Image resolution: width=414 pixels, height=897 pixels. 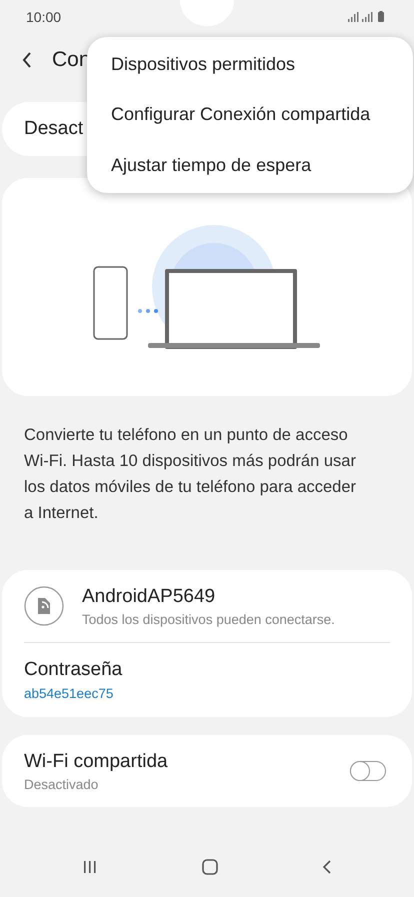 I want to click on network-name-row: AndroidAP5649 Todos los dispositivos pueden conectarse., so click(x=207, y=606).